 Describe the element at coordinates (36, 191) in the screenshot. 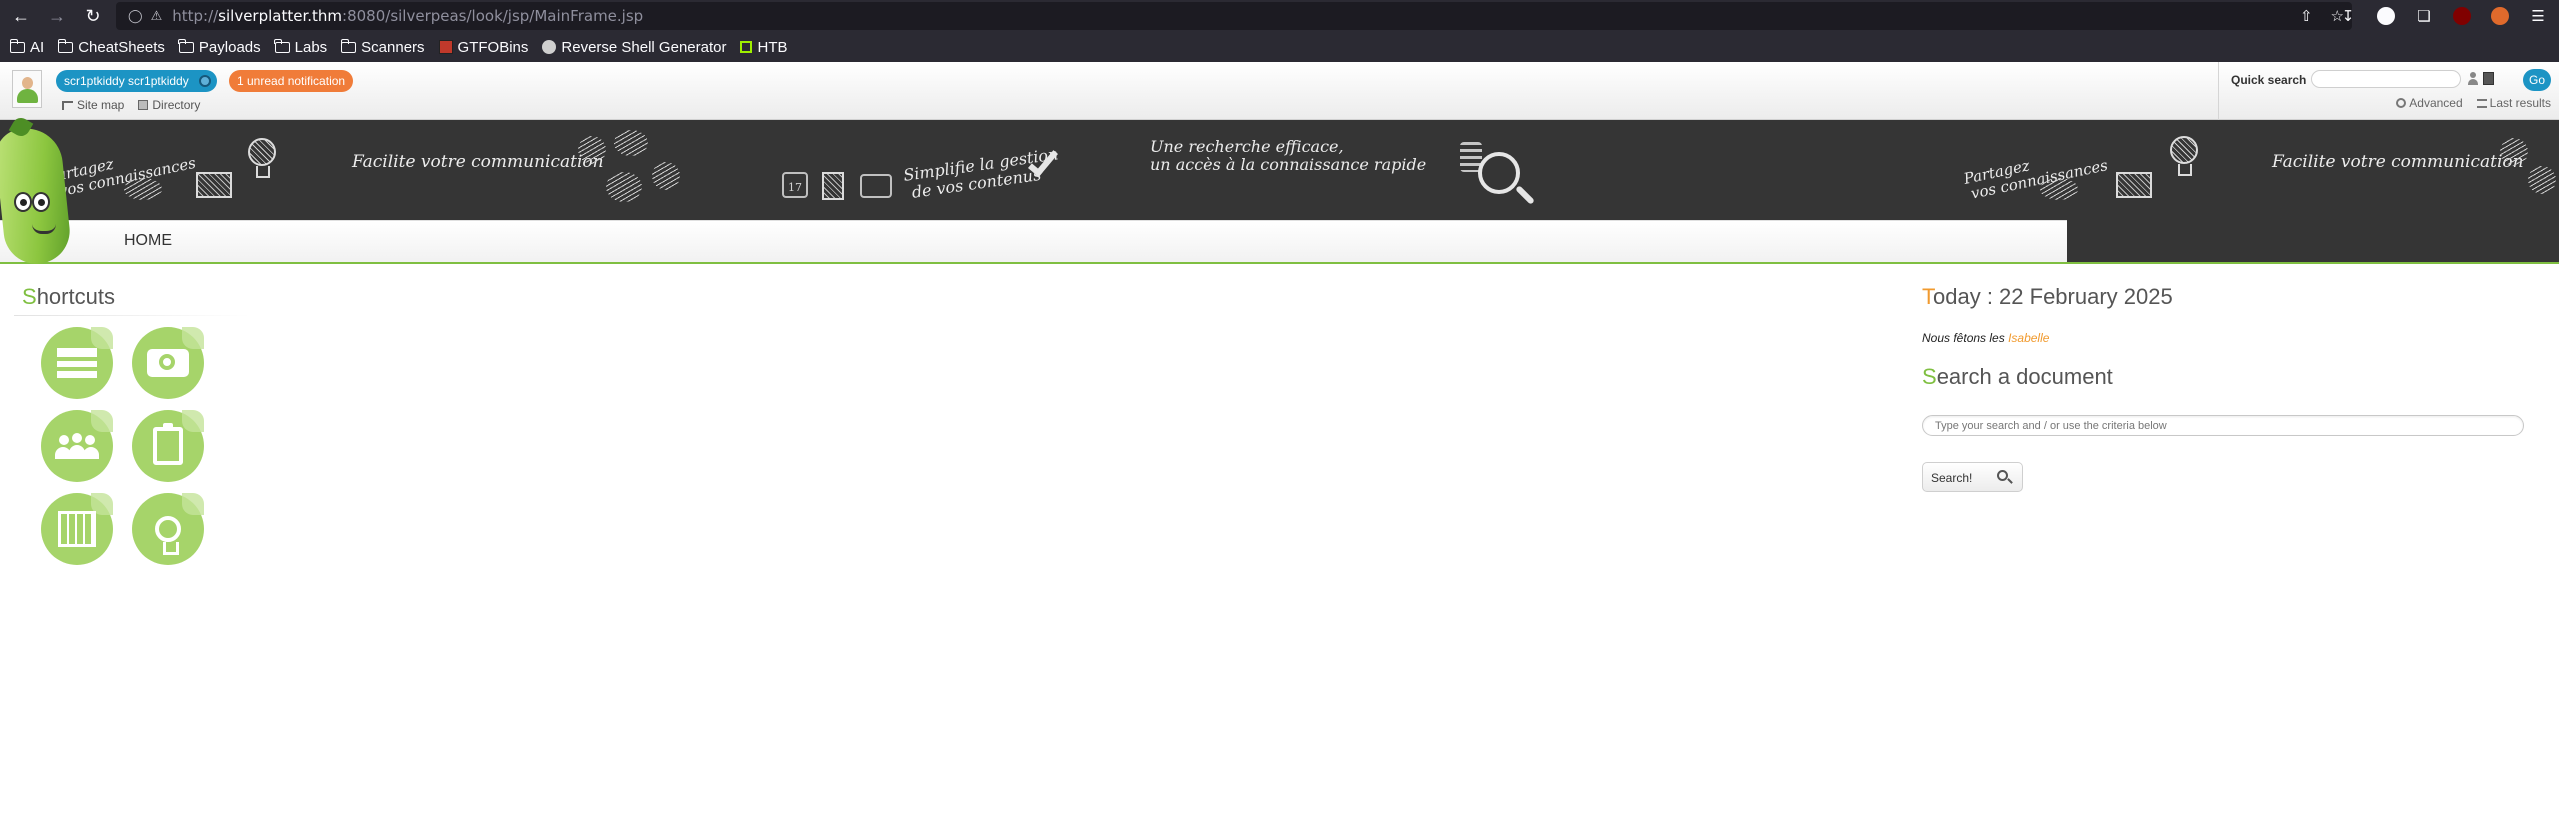

I see `silverpeas-mascot-logo` at that location.